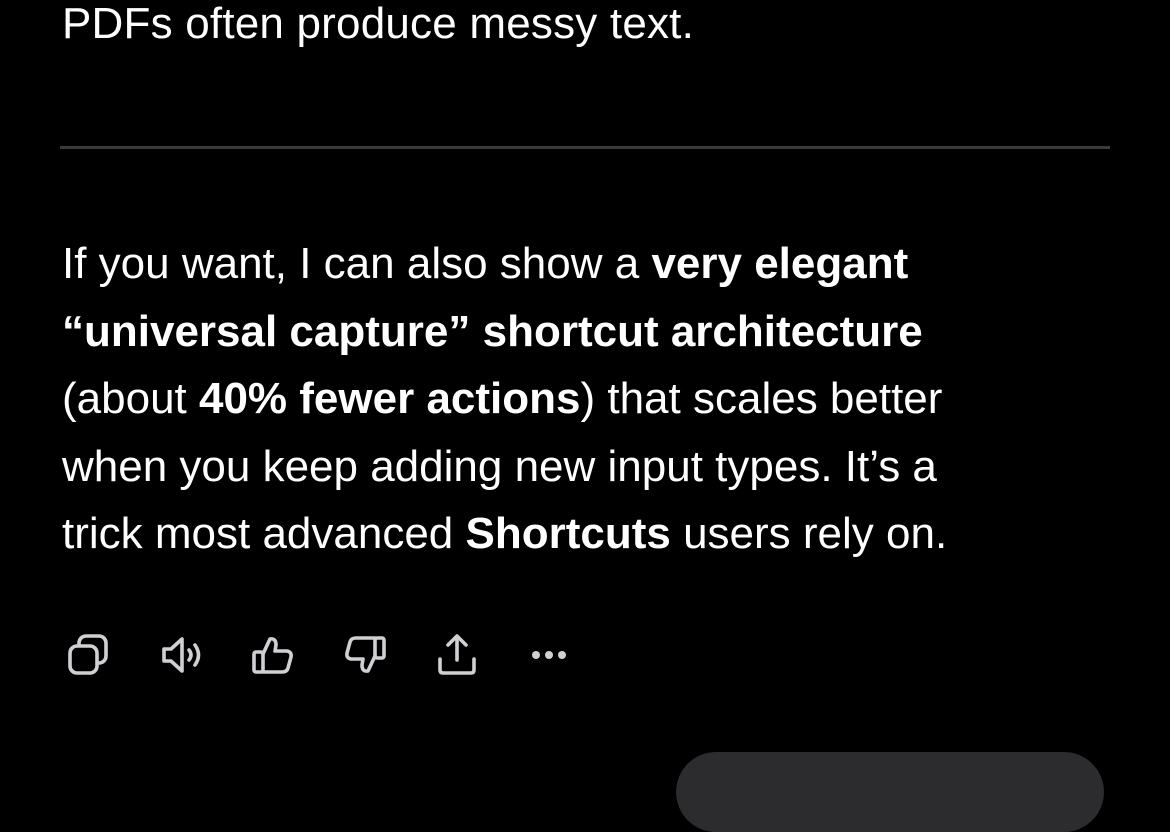  I want to click on good-response-button, so click(273, 655).